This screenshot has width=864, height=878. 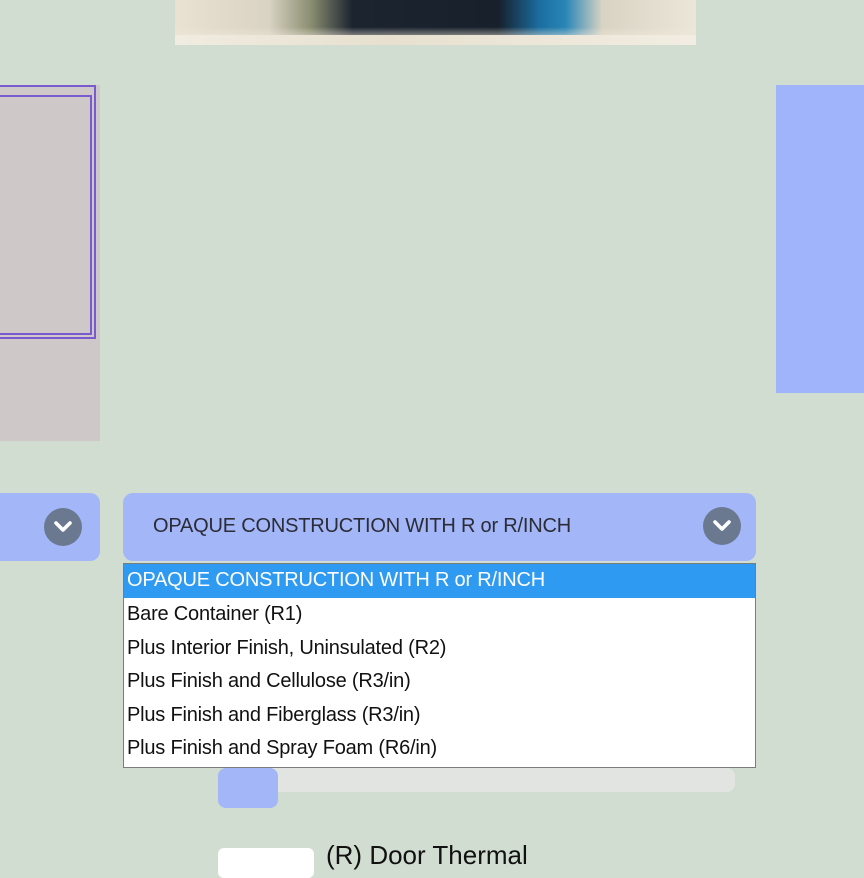 I want to click on door-thermal-label: (R) Door Thermal, so click(x=427, y=855).